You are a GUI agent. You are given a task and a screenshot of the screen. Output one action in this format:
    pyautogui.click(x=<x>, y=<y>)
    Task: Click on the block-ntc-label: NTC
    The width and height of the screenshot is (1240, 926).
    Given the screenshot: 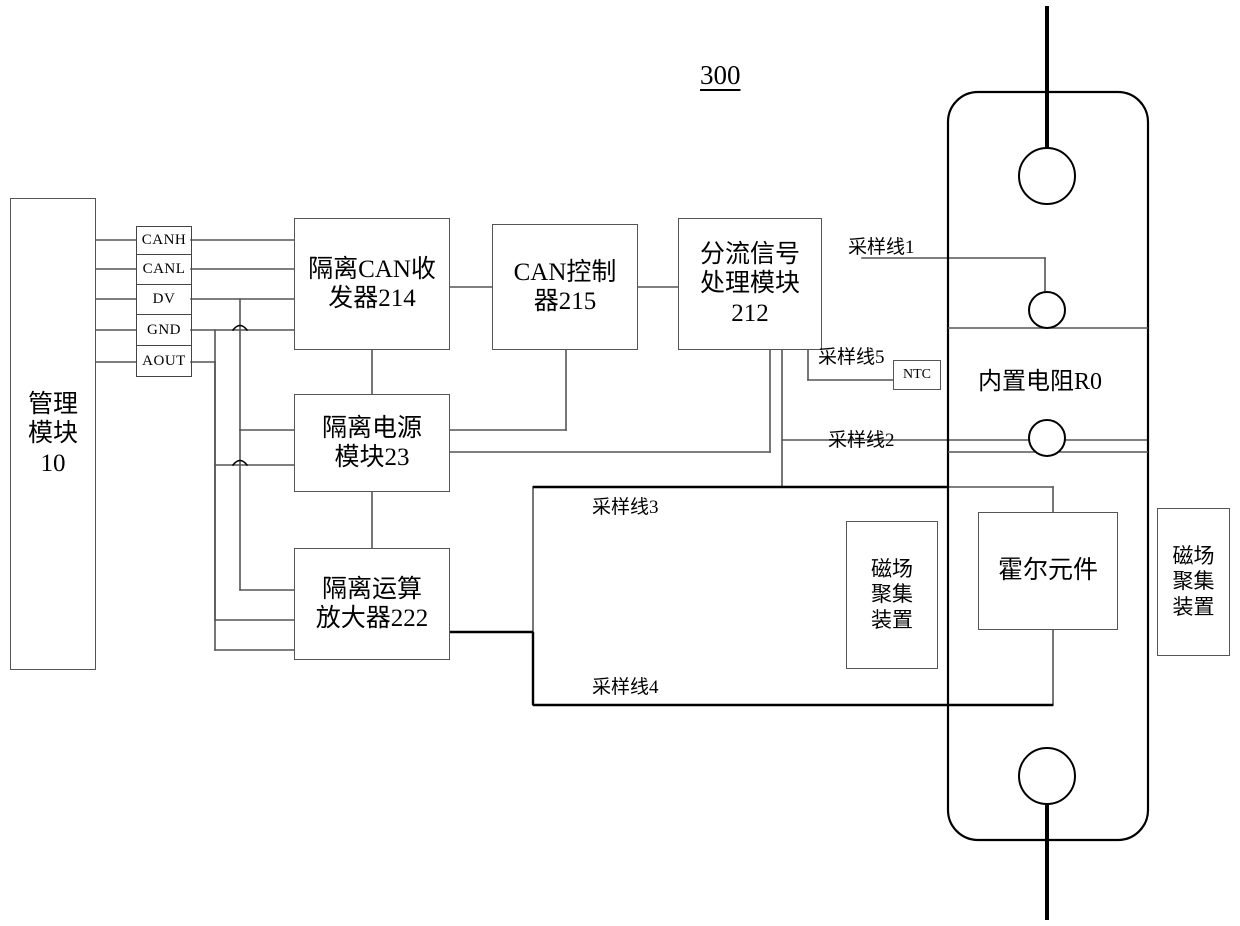 What is the action you would take?
    pyautogui.click(x=917, y=374)
    